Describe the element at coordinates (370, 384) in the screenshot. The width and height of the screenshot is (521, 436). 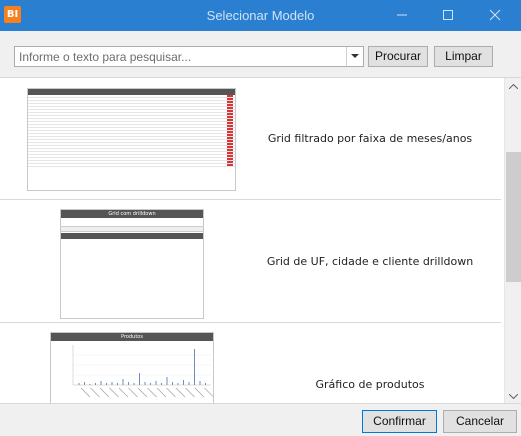
I see `model-label: Gráfico de produtos` at that location.